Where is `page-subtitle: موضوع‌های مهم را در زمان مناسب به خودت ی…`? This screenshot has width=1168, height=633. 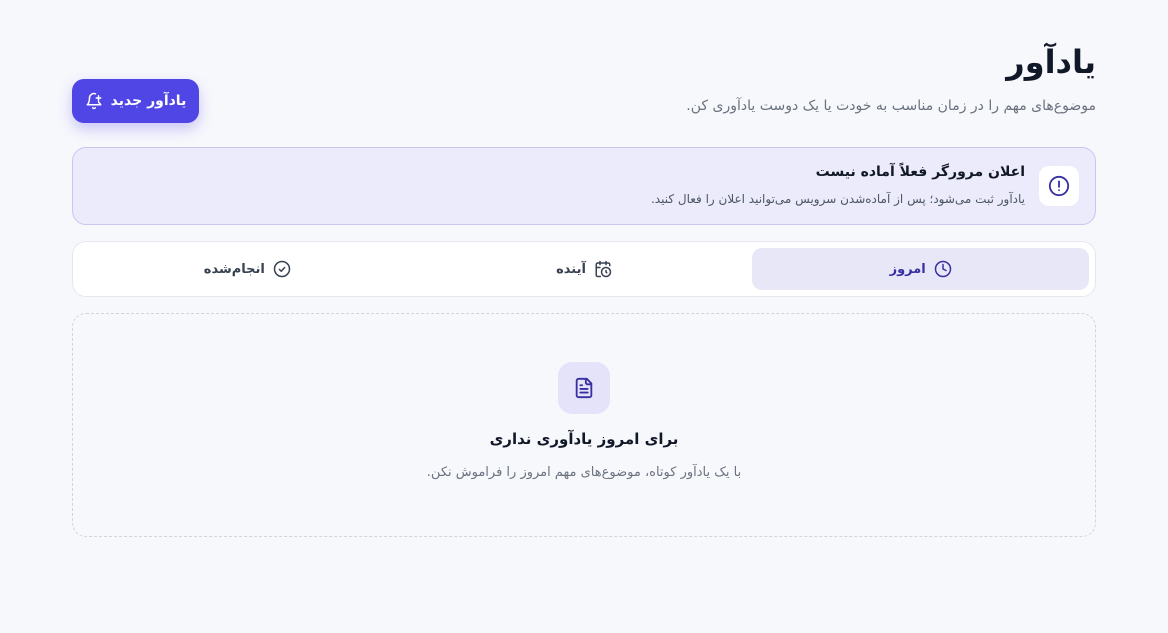 page-subtitle: موضوع‌های مهم را در زمان مناسب به خودت ی… is located at coordinates (891, 106).